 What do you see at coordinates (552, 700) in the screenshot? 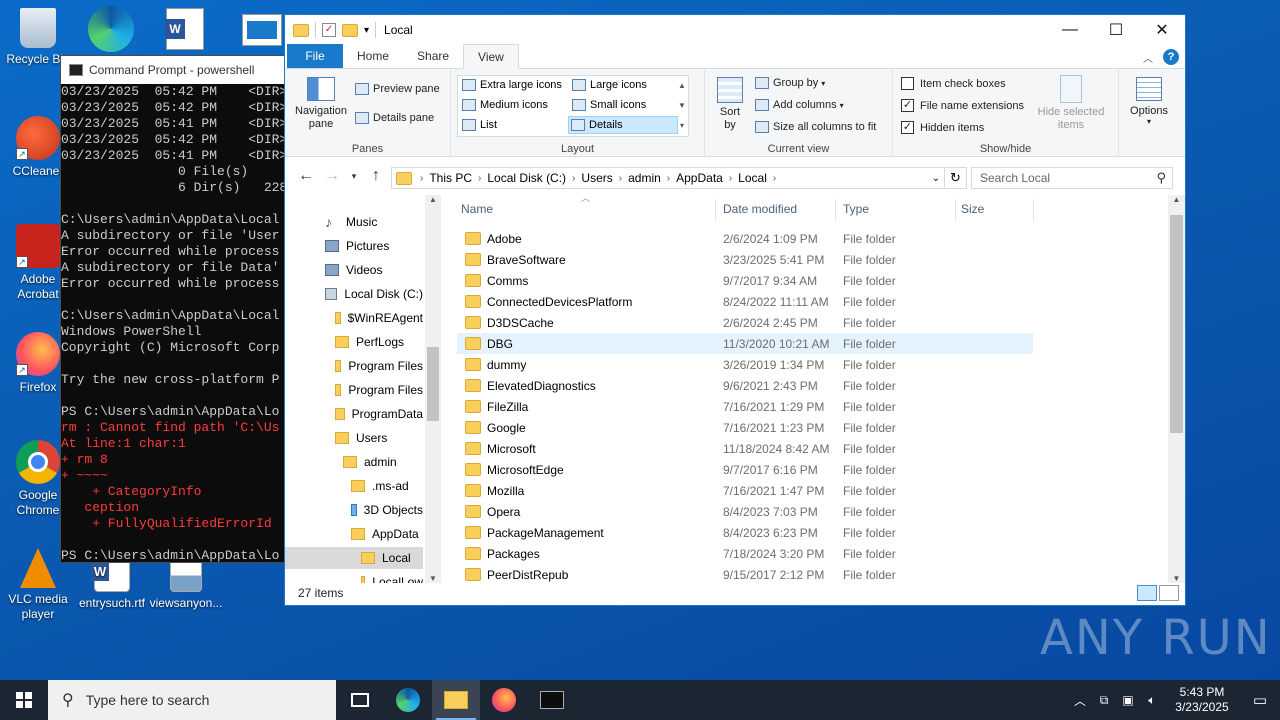
I see `taskbar-cmd` at bounding box center [552, 700].